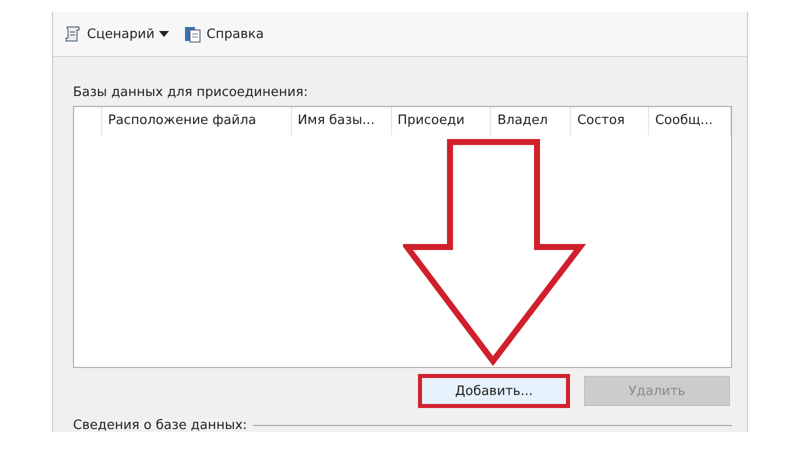  Describe the element at coordinates (610, 121) in the screenshot. I see `column-header: Состоя` at that location.